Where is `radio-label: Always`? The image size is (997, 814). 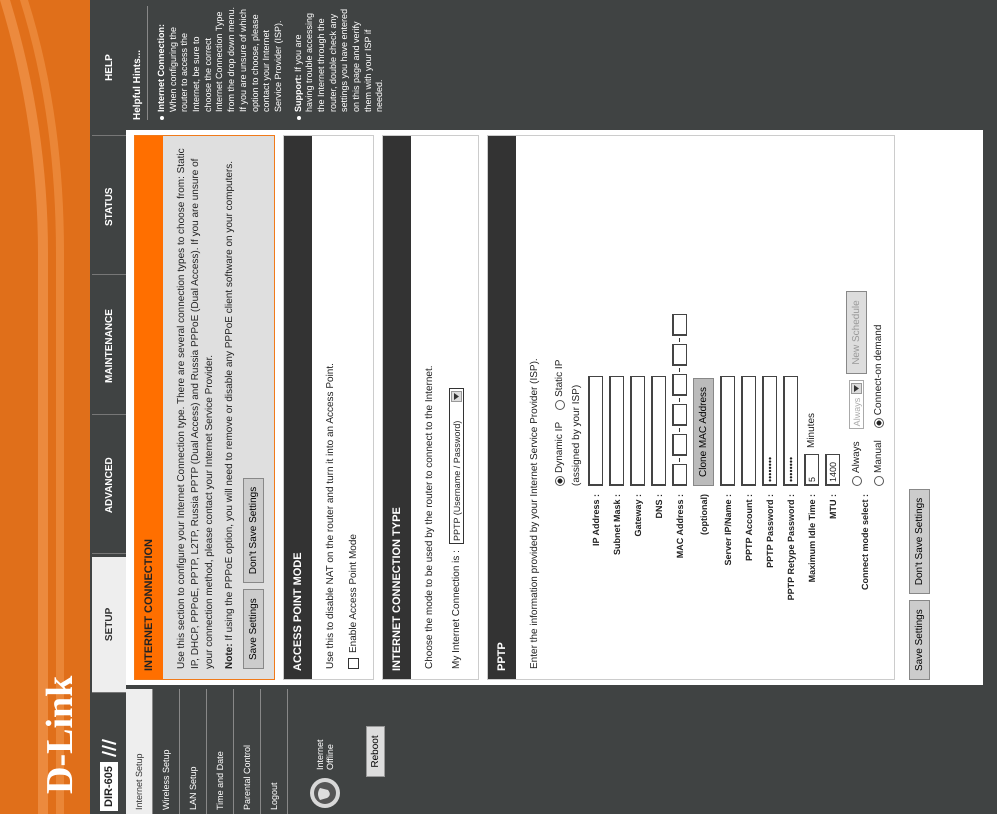
radio-label: Always is located at coordinates (856, 457).